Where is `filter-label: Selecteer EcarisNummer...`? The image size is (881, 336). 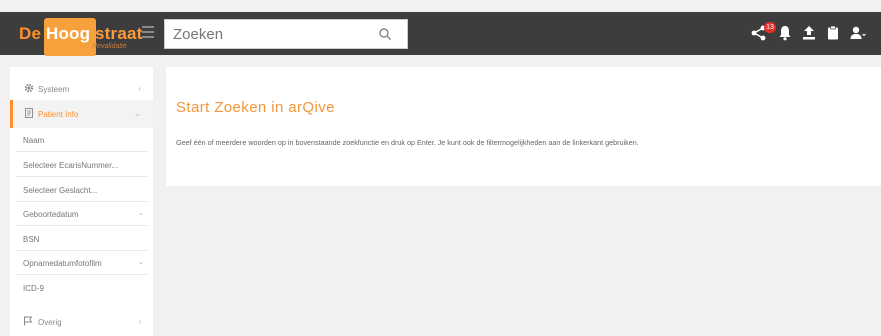 filter-label: Selecteer EcarisNummer... is located at coordinates (71, 165).